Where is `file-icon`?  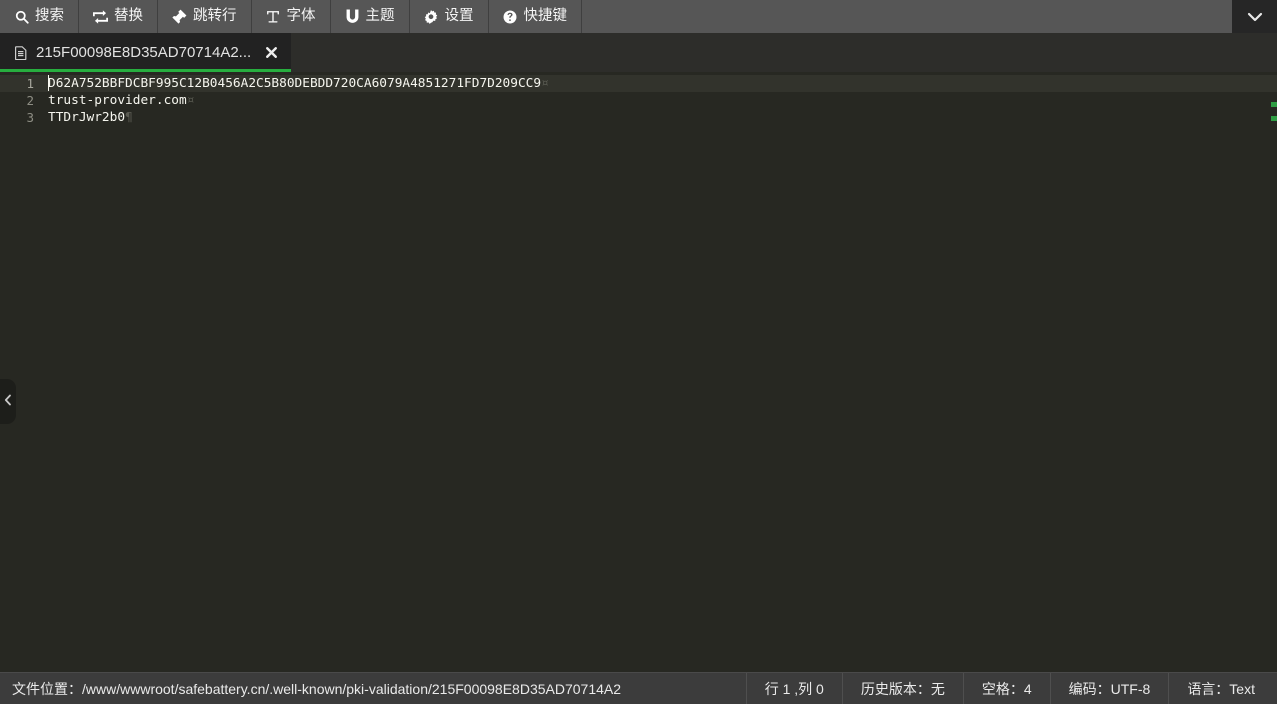 file-icon is located at coordinates (21, 52).